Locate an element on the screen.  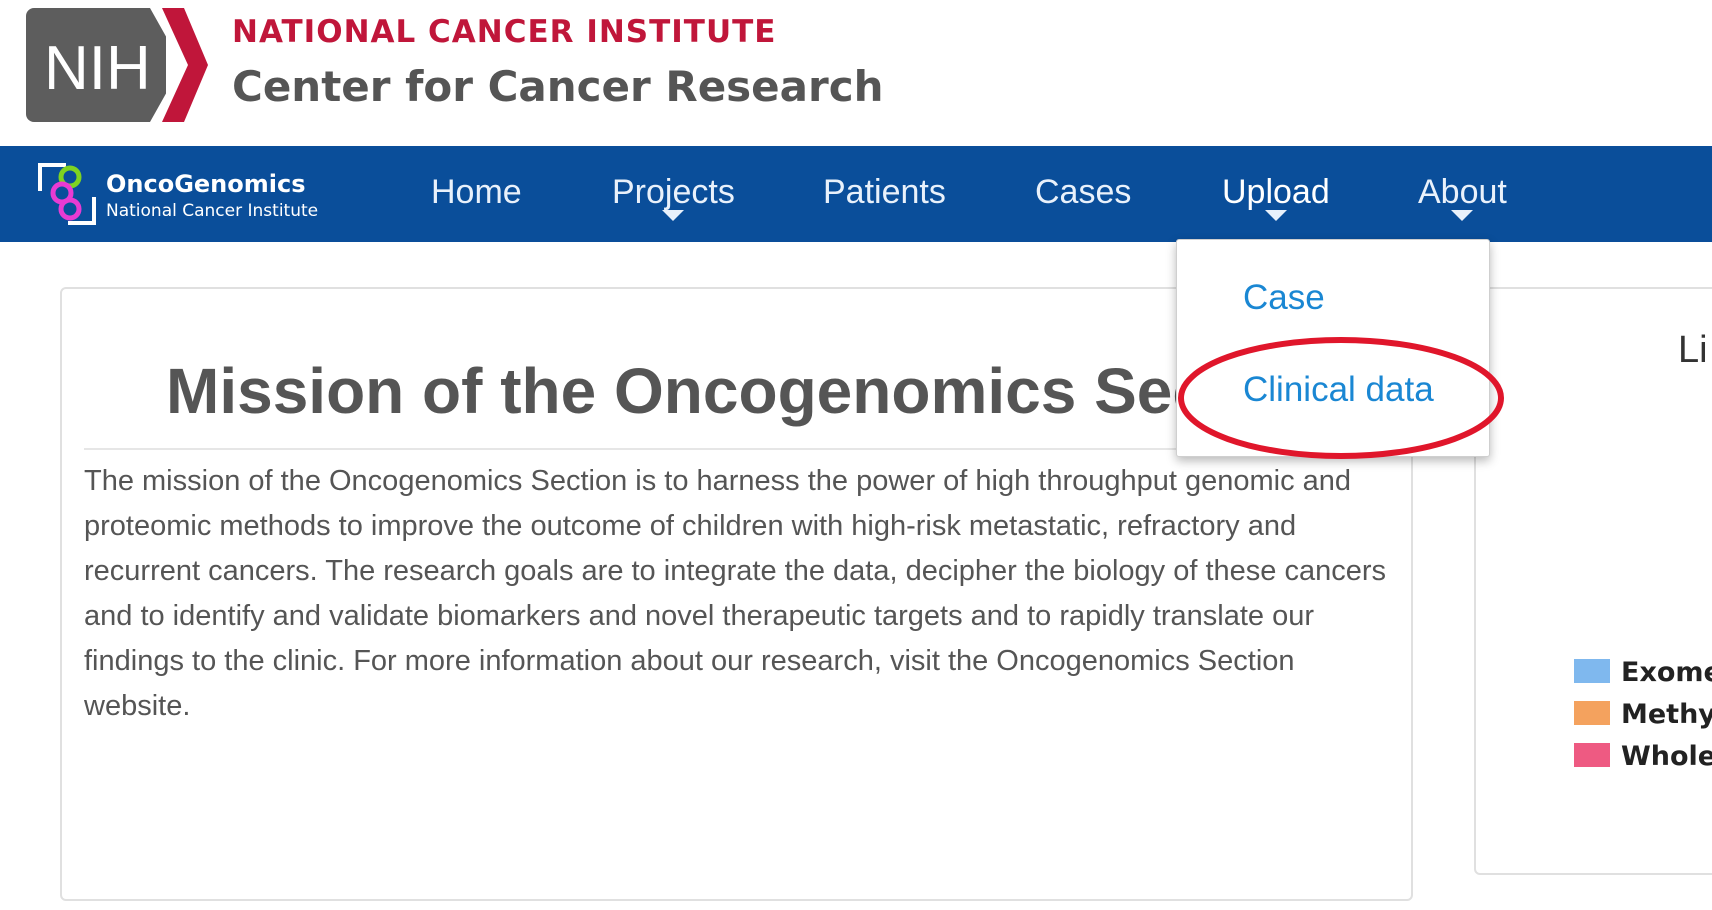
nav-home: Home is located at coordinates (476, 194).